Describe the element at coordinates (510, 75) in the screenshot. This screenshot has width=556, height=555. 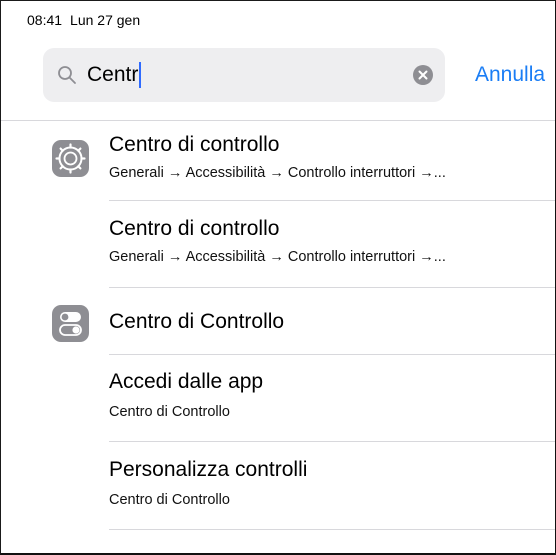
I see `cancel-button: Annulla` at that location.